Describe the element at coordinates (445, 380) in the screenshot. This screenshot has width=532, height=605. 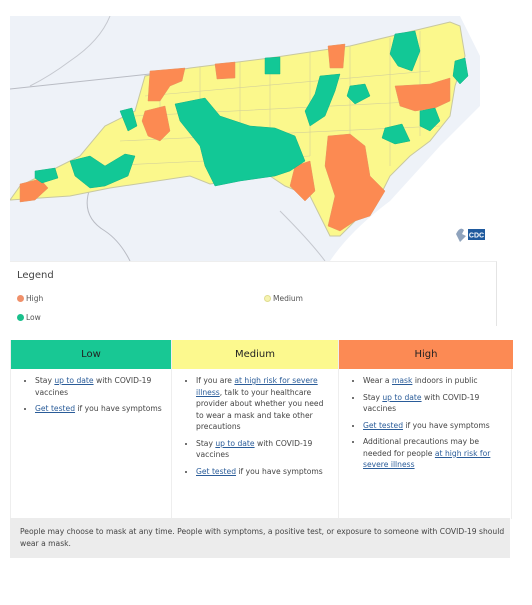
I see `recommendation-text: indoors in public` at that location.